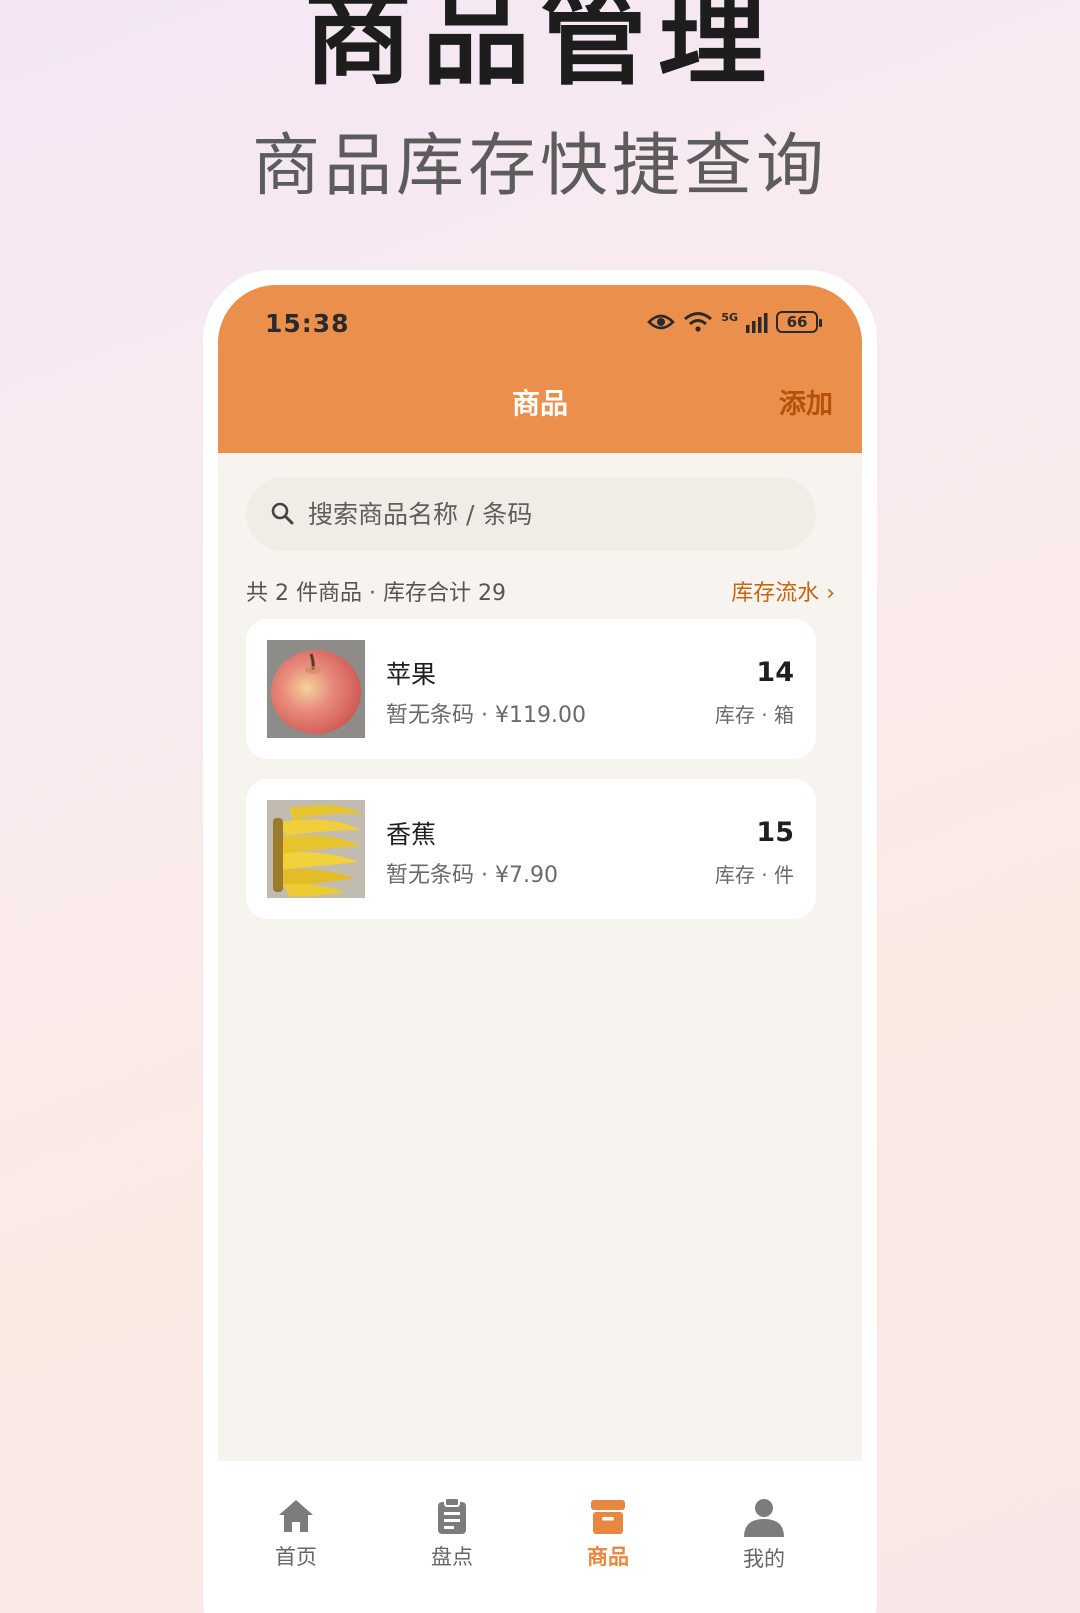 Image resolution: width=1080 pixels, height=1613 pixels. Describe the element at coordinates (296, 1516) in the screenshot. I see `home-icon` at that location.